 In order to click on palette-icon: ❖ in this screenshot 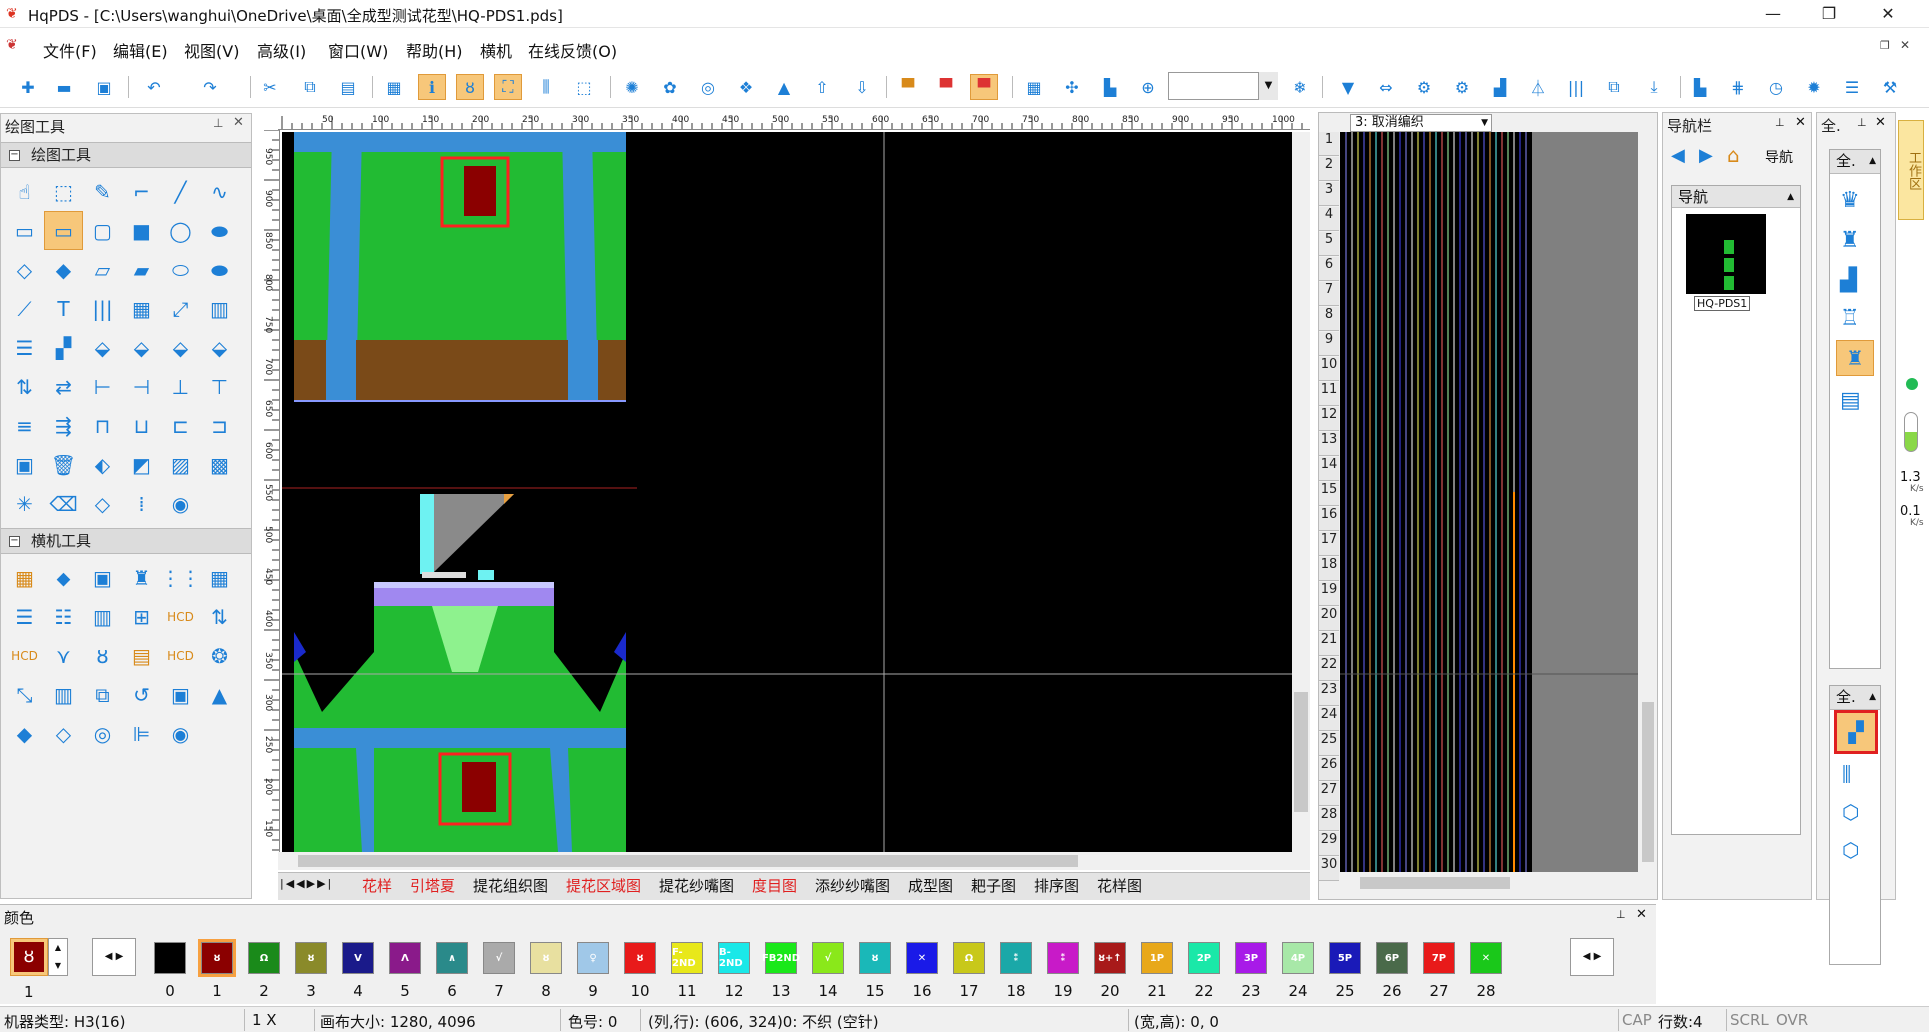, I will do `click(746, 87)`.